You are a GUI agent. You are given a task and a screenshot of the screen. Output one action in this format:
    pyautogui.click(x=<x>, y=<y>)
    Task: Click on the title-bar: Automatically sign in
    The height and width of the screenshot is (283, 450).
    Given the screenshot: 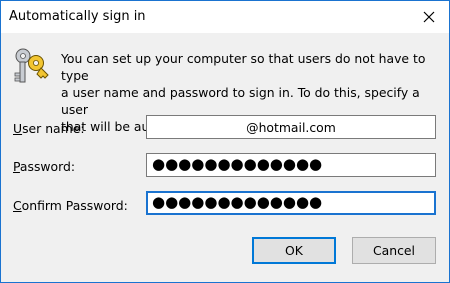 What is the action you would take?
    pyautogui.click(x=225, y=17)
    